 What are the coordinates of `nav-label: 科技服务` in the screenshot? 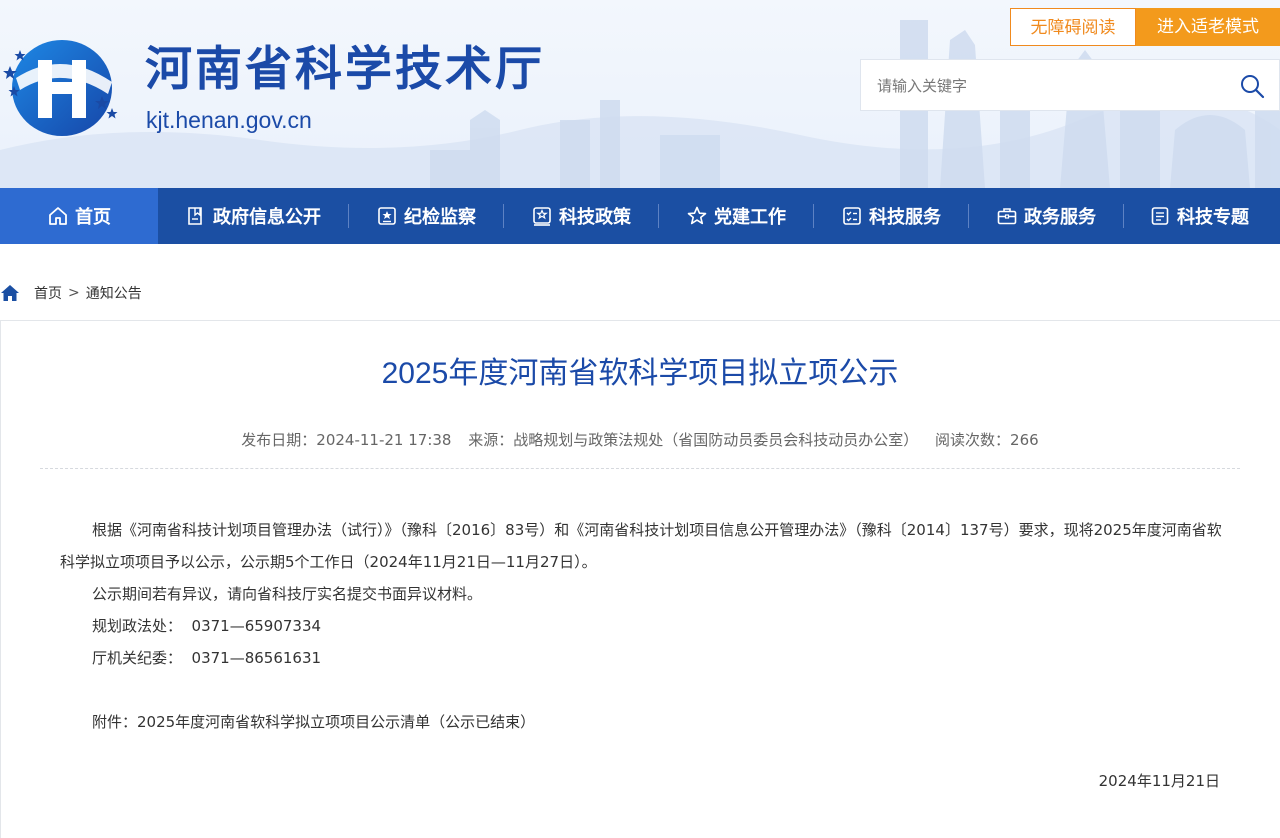 It's located at (905, 217).